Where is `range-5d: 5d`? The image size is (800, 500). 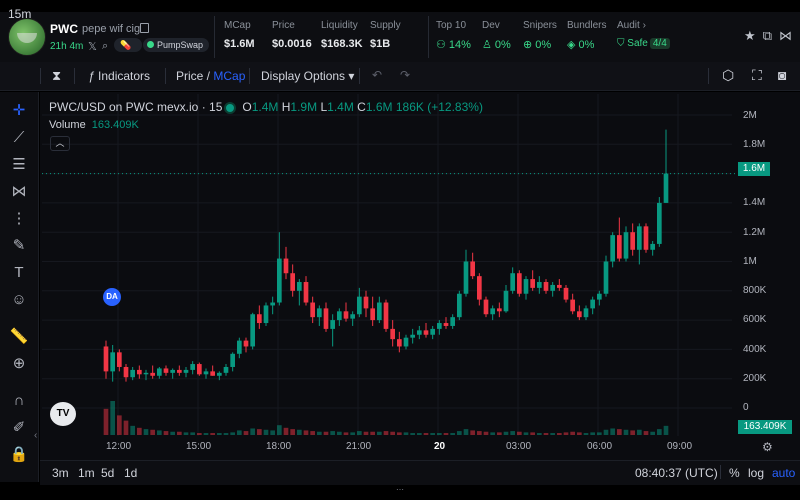 range-5d: 5d is located at coordinates (107, 473).